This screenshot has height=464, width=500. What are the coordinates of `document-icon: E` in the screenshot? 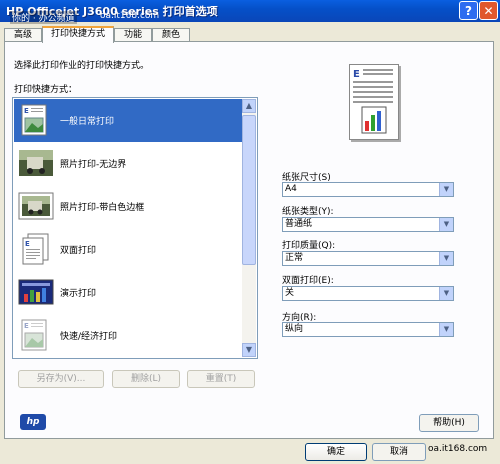 It's located at (34, 120).